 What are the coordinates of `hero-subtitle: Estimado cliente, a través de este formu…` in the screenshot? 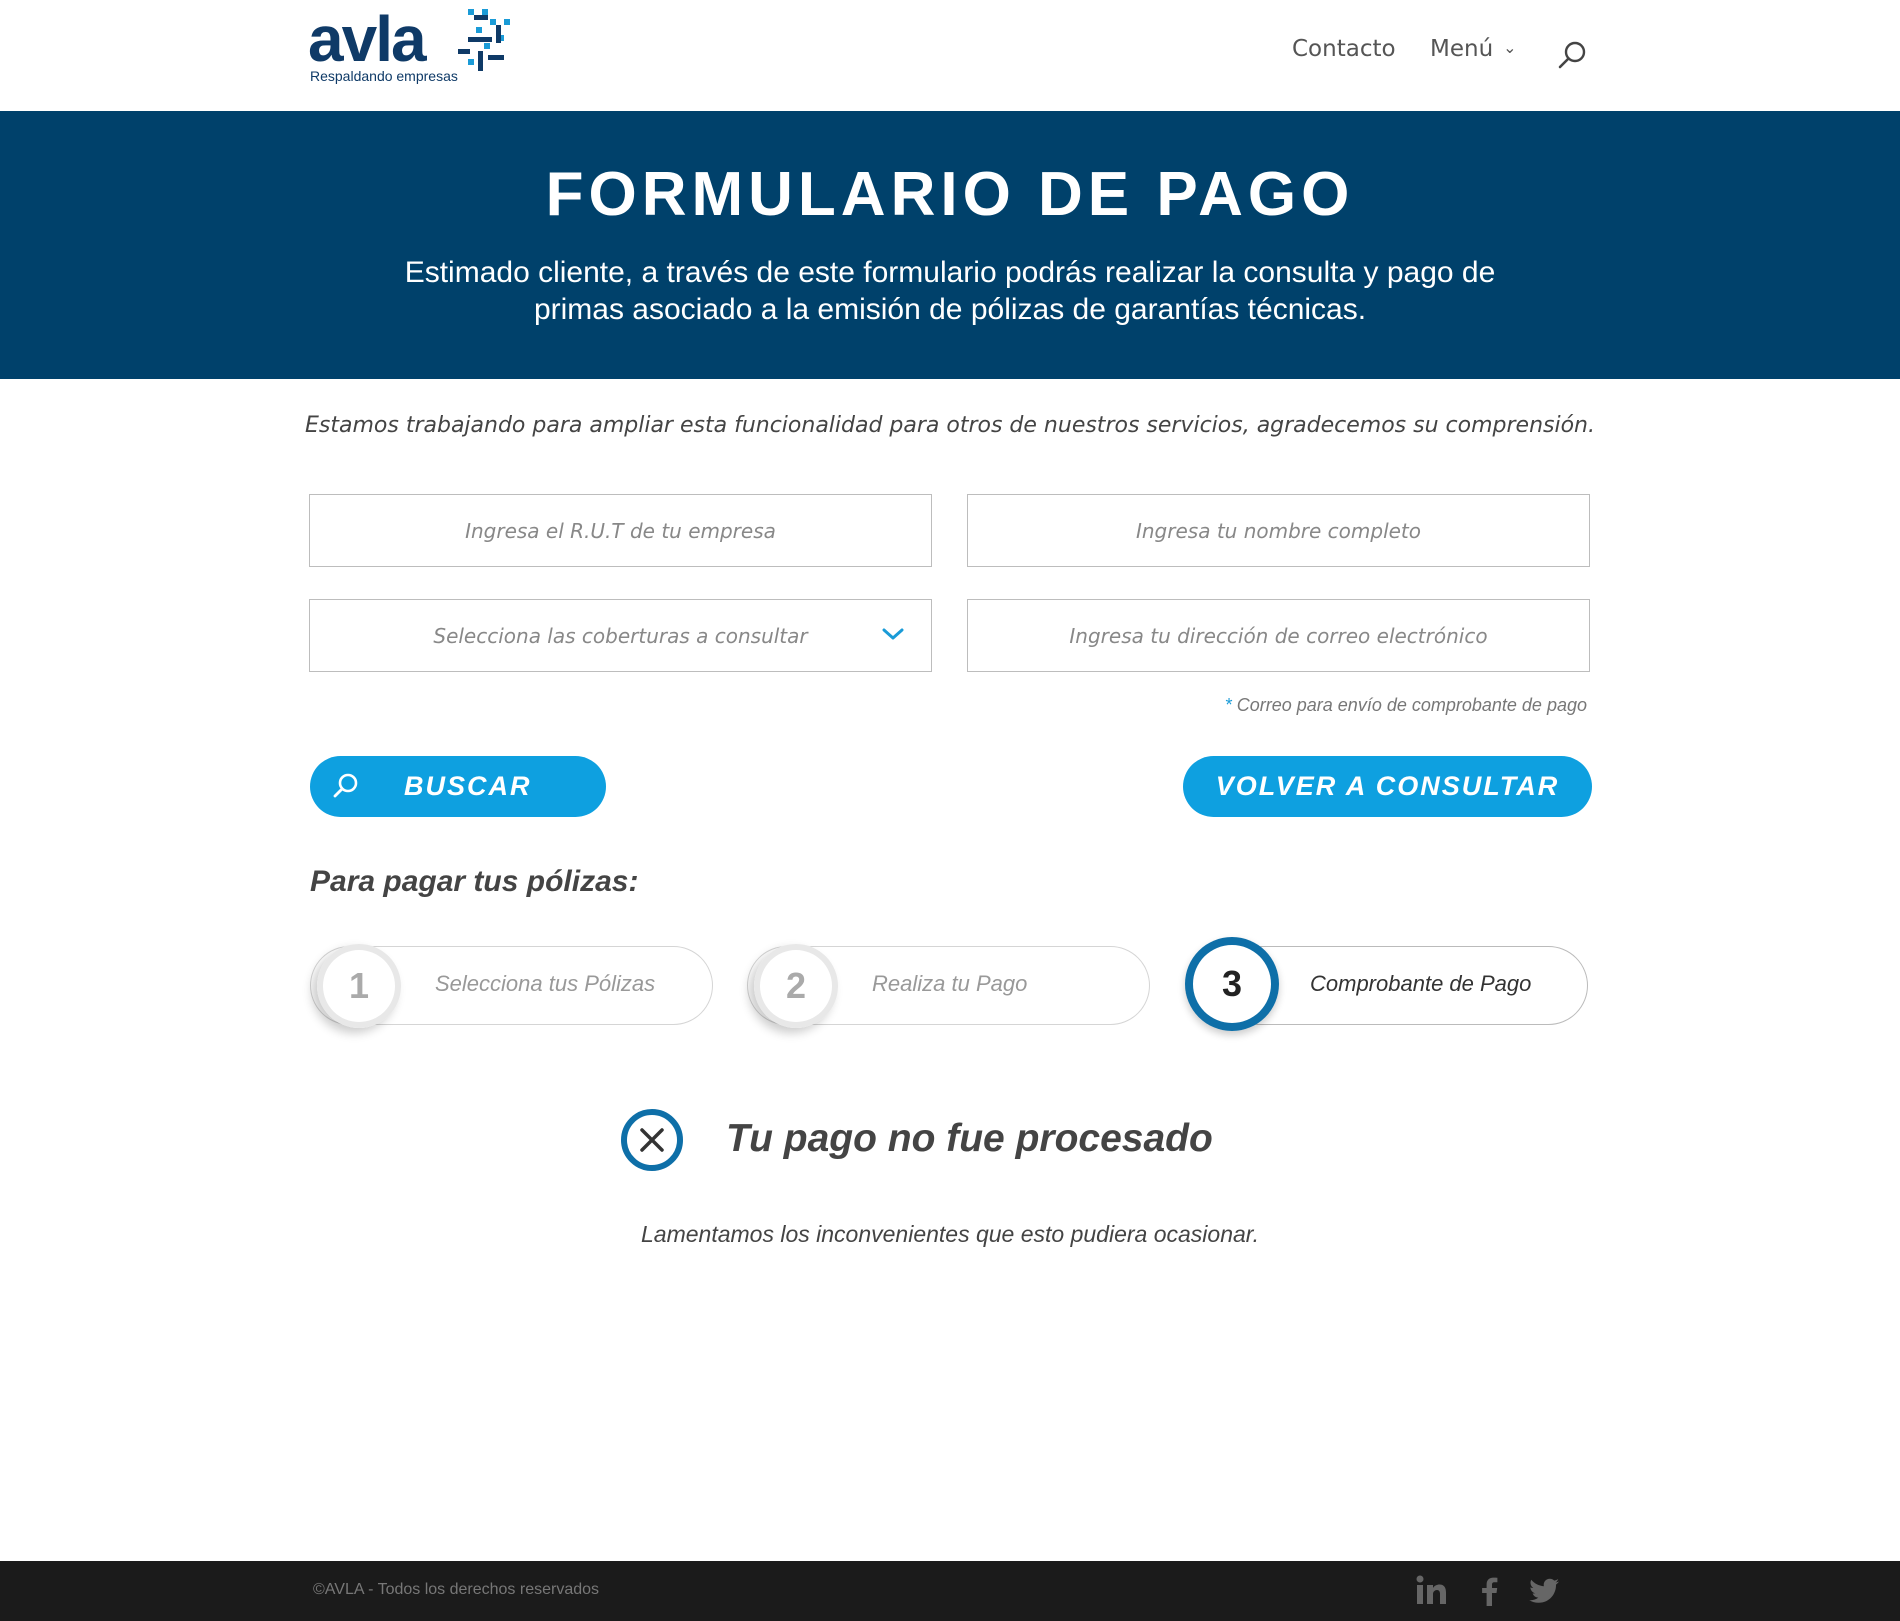 It's located at (950, 291).